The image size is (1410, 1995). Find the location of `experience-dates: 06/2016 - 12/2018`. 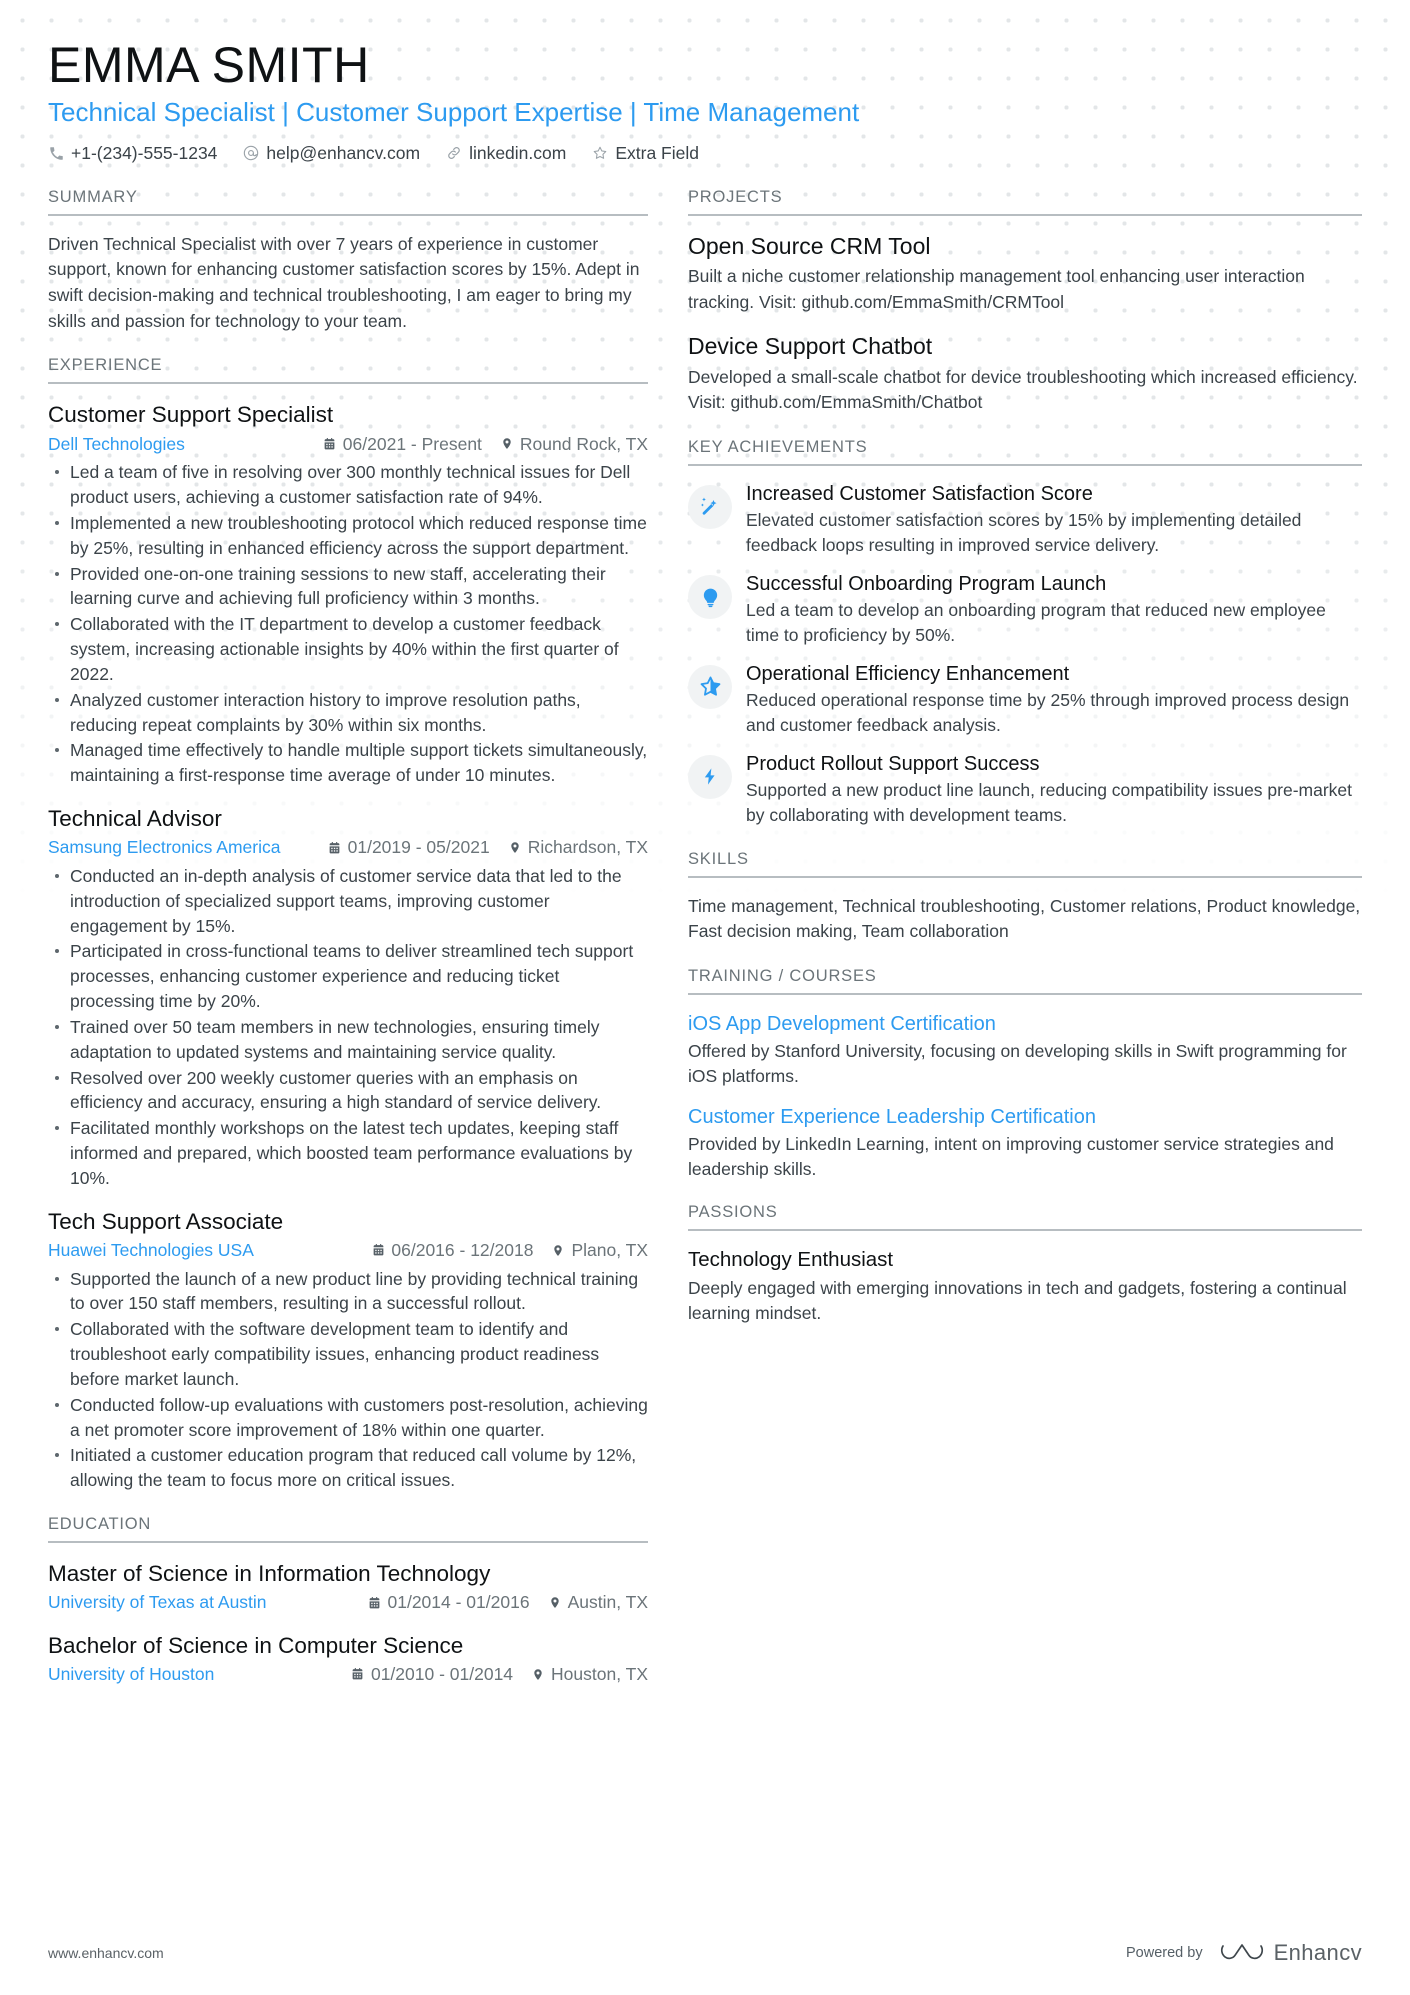

experience-dates: 06/2016 - 12/2018 is located at coordinates (452, 1250).